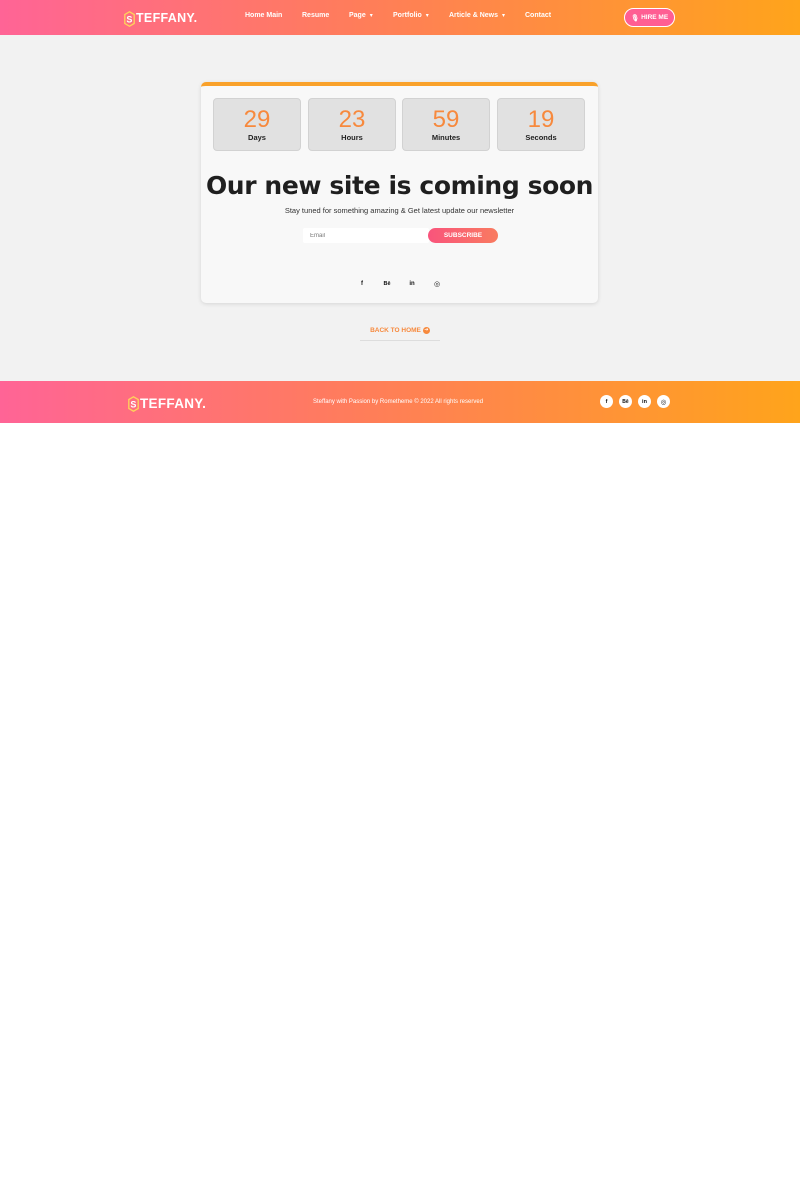  What do you see at coordinates (361, 15) in the screenshot?
I see `nav-page: Page ▾` at bounding box center [361, 15].